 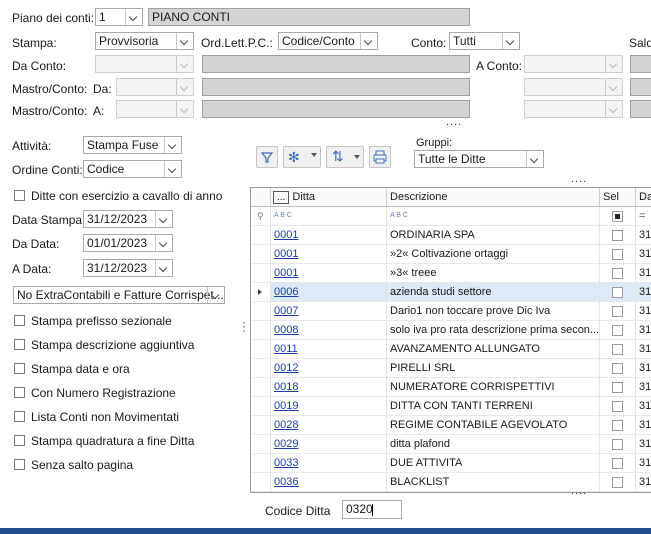 What do you see at coordinates (329, 444) in the screenshot?
I see `ditta-code-cell: 0029` at bounding box center [329, 444].